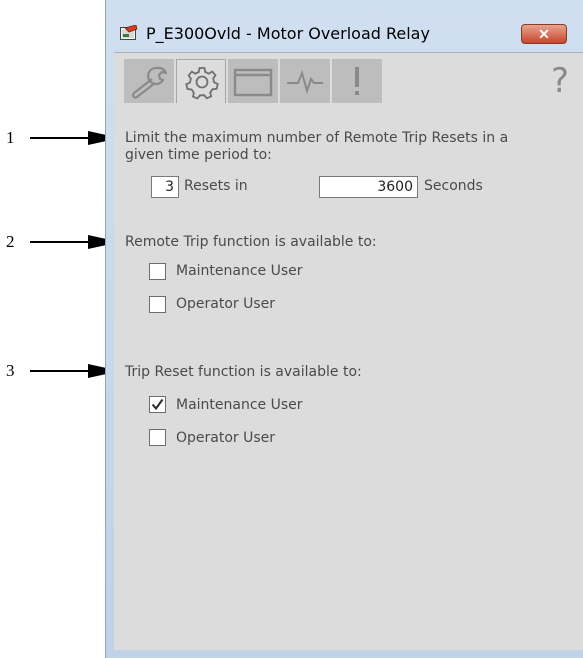  Describe the element at coordinates (560, 81) in the screenshot. I see `help-icon: ?` at that location.